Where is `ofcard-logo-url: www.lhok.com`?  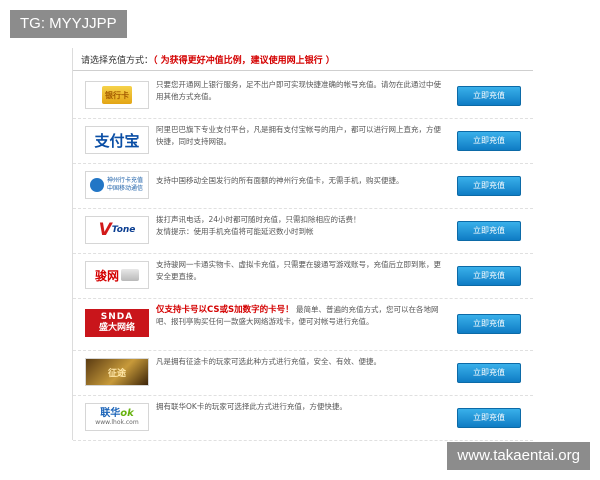
ofcard-logo-url: www.lhok.com is located at coordinates (117, 422).